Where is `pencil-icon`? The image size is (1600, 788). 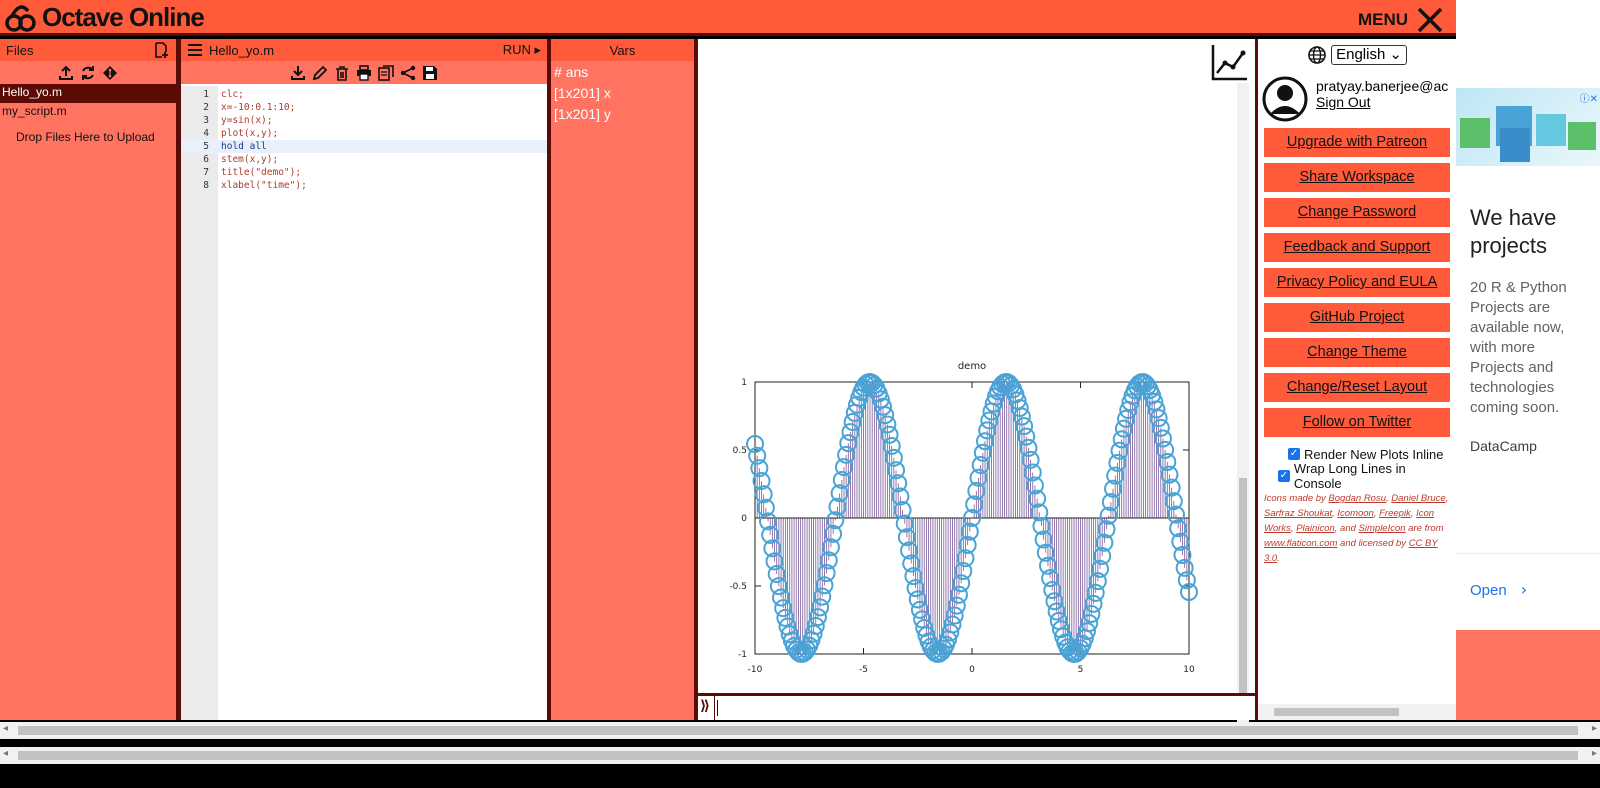 pencil-icon is located at coordinates (320, 73).